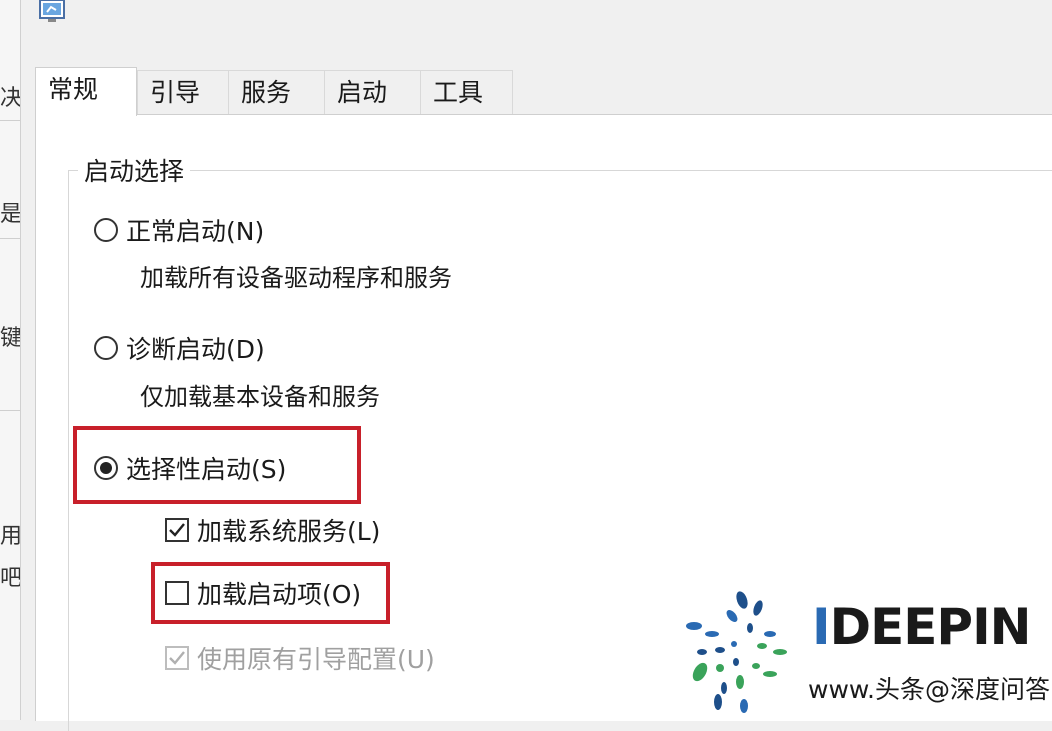  I want to click on bg-text-fragment: 键, so click(10, 338).